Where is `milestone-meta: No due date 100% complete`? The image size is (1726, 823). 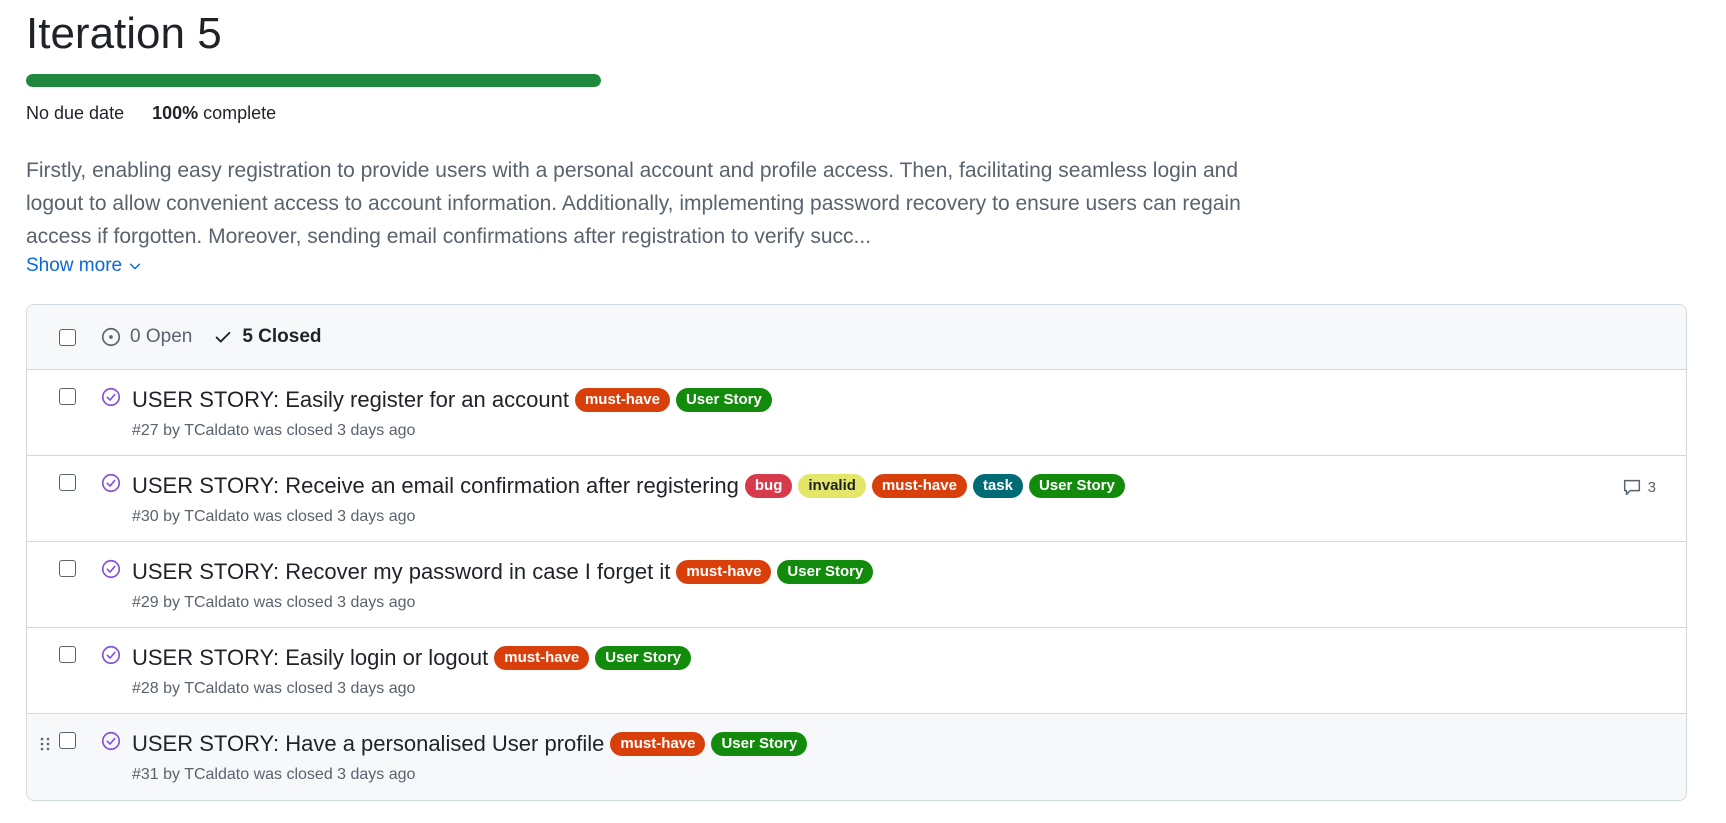
milestone-meta: No due date 100% complete is located at coordinates (876, 113).